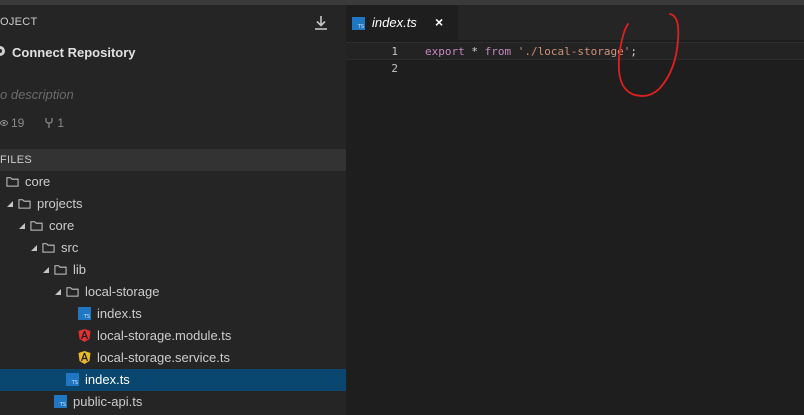 This screenshot has height=415, width=804. What do you see at coordinates (19, 22) in the screenshot?
I see `project-title: OJECT` at bounding box center [19, 22].